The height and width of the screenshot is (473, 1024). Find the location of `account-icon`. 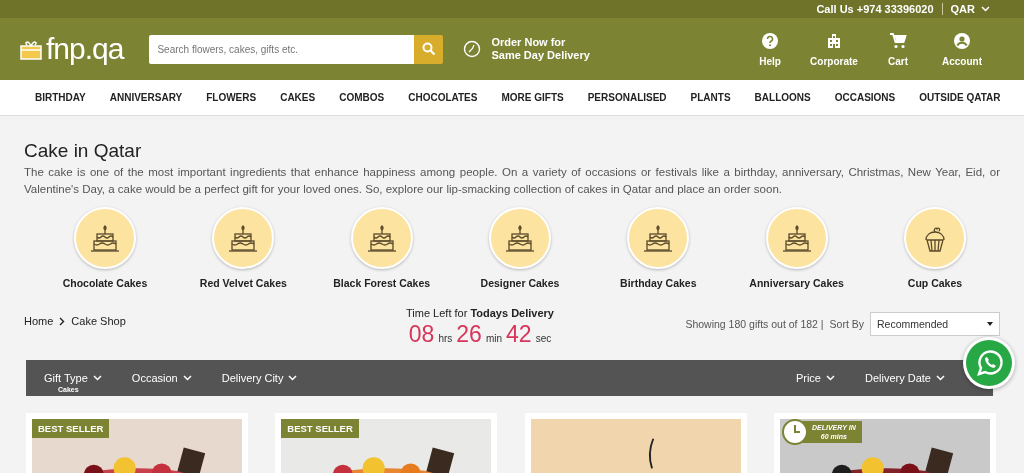

account-icon is located at coordinates (962, 40).